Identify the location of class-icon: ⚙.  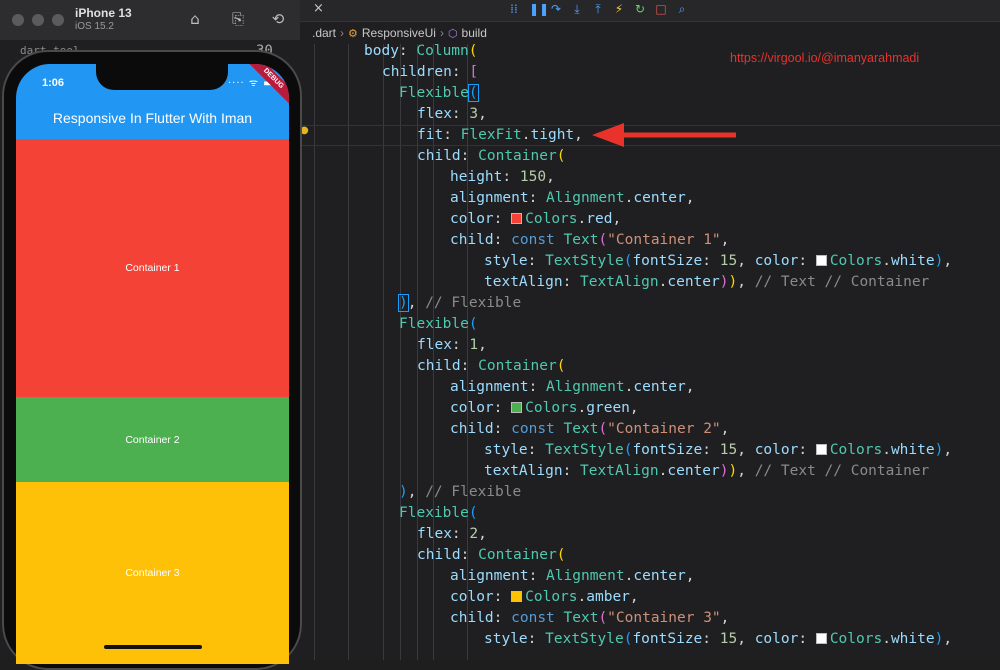
(353, 33).